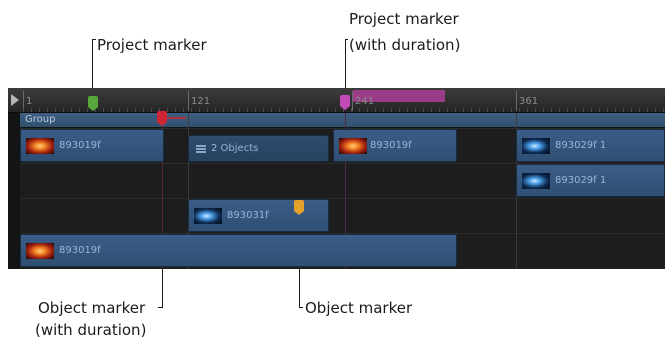 The width and height of the screenshot is (665, 342). I want to click on project-marker-duration-icon, so click(345, 102).